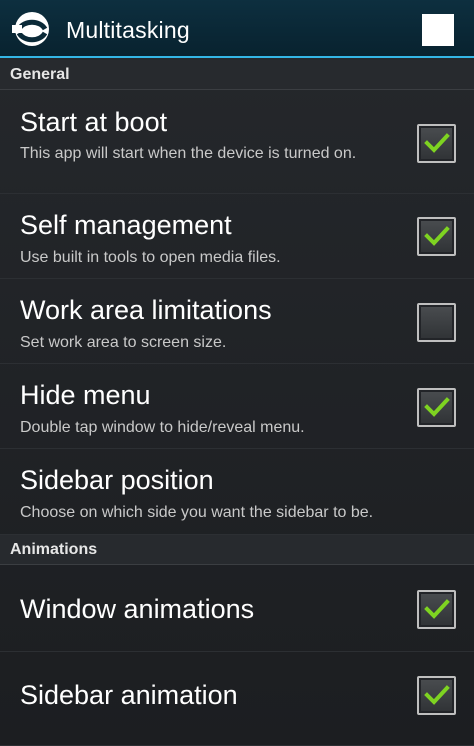 This screenshot has height=746, width=474. What do you see at coordinates (129, 695) in the screenshot?
I see `pref-title: Sidebar animation` at bounding box center [129, 695].